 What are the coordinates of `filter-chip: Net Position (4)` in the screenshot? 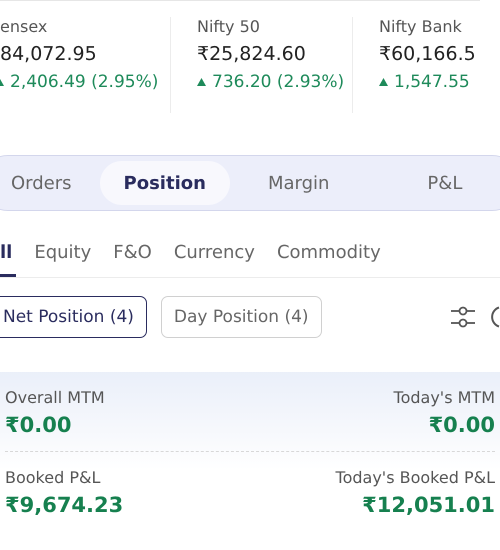 It's located at (73, 317).